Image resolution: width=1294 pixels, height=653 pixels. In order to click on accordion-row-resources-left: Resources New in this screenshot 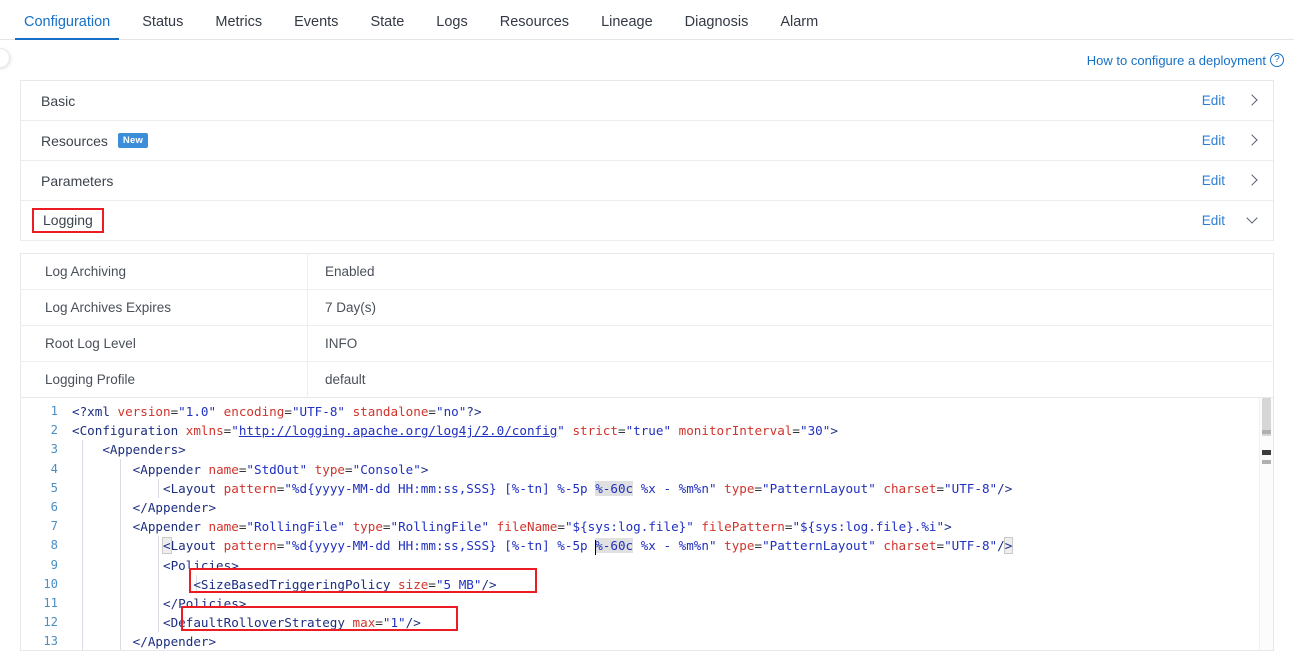, I will do `click(95, 140)`.